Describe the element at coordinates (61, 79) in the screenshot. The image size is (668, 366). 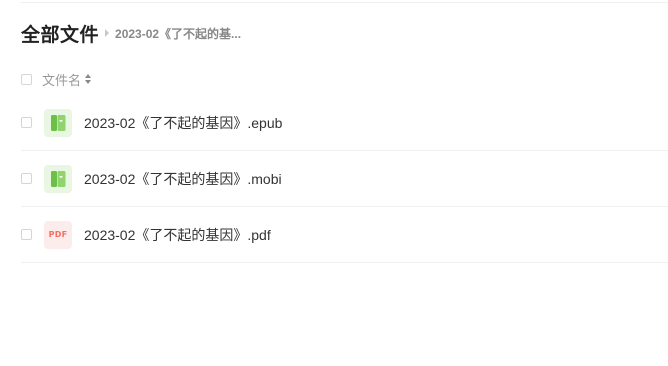
I see `column-header-filename: 文件名` at that location.